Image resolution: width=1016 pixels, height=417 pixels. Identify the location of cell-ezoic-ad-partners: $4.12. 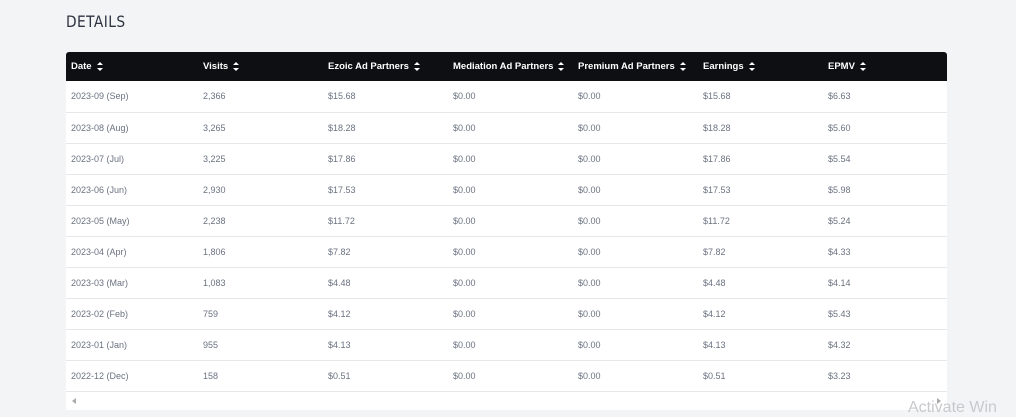
(339, 313).